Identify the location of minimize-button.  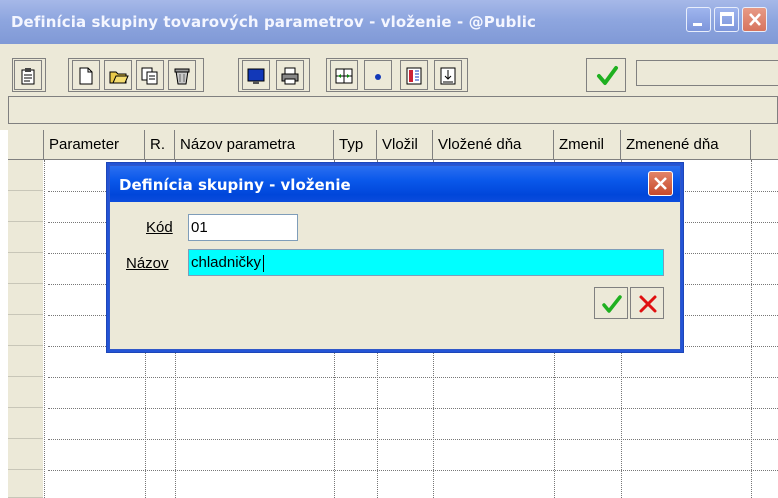
(698, 19).